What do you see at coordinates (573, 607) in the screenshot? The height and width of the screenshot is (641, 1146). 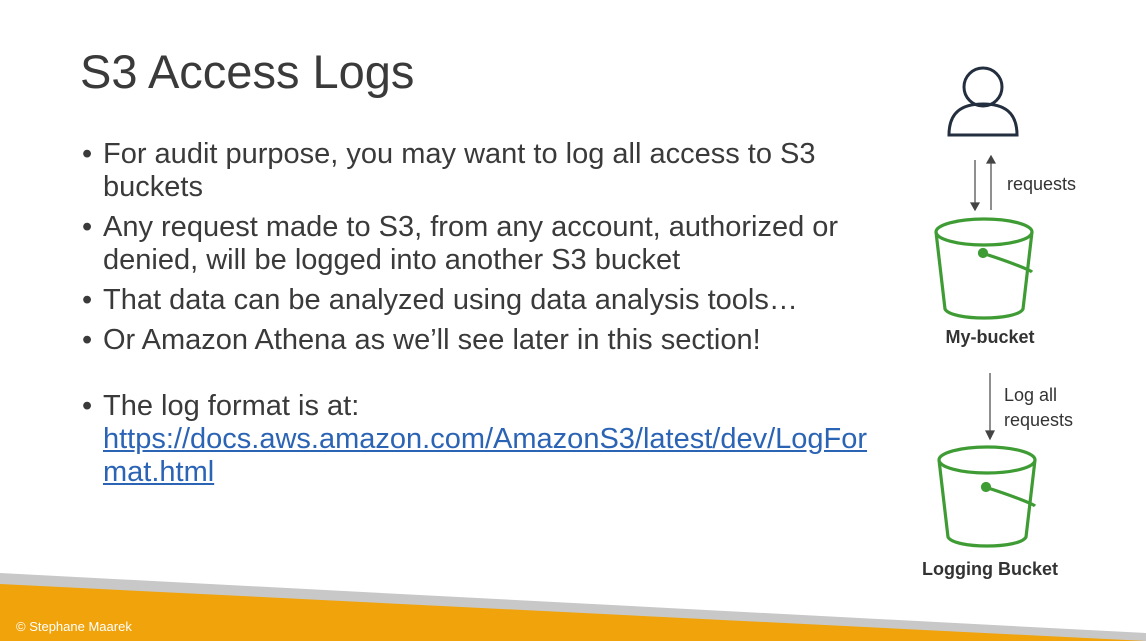 I see `footer-band` at bounding box center [573, 607].